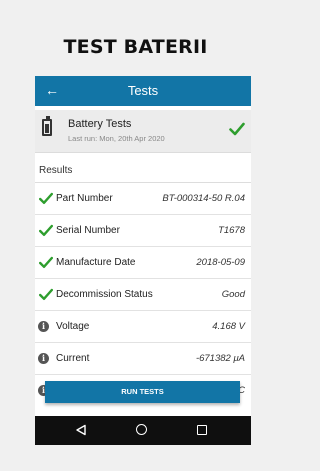 Image resolution: width=320 pixels, height=471 pixels. I want to click on android-nav-bar, so click(143, 430).